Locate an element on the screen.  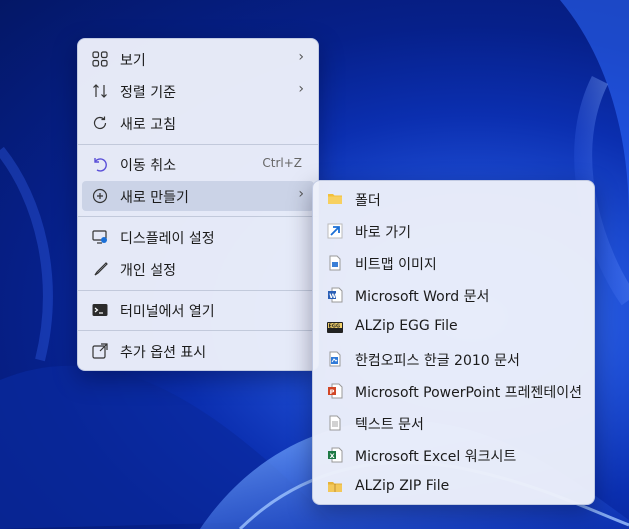
submenu-item-word: W Microsoft Word 문서 is located at coordinates (453, 295).